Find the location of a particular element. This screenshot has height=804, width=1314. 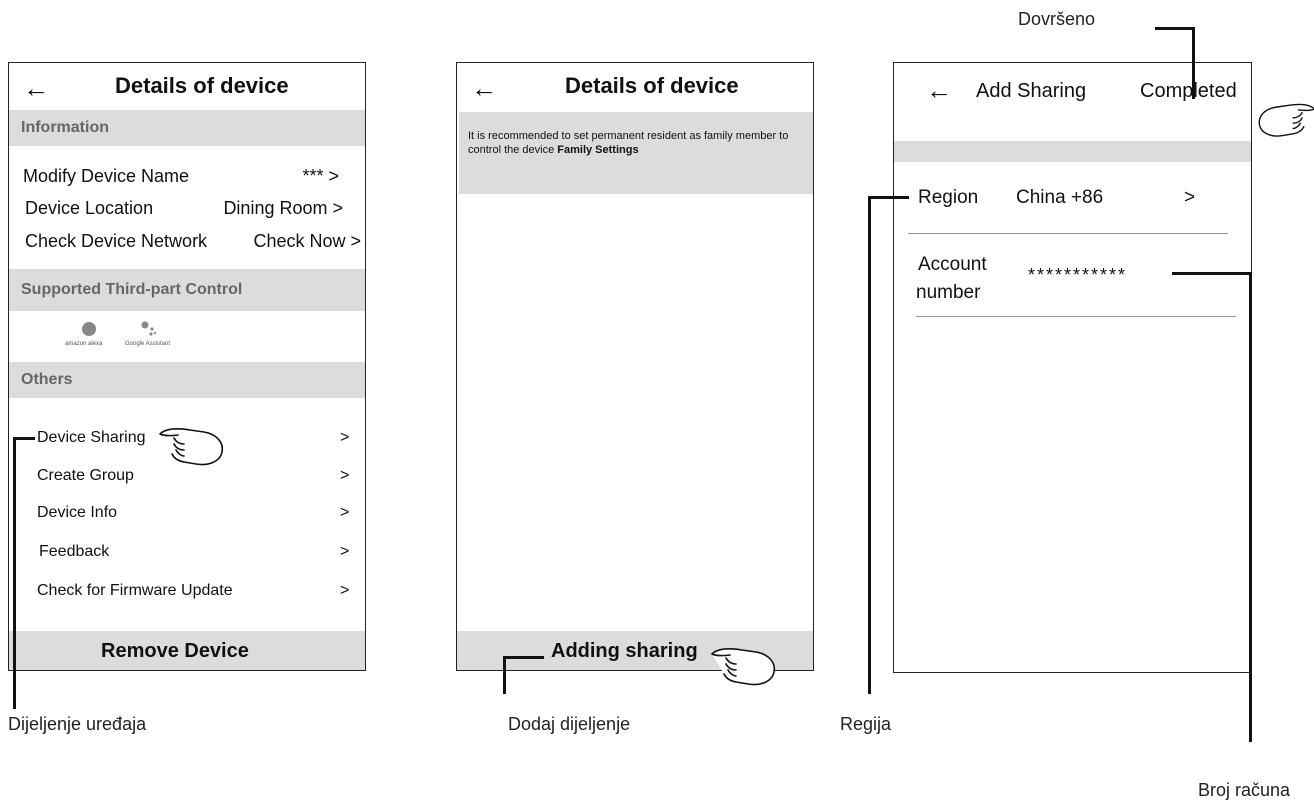

device-location-value: Dining Room > is located at coordinates (283, 208).